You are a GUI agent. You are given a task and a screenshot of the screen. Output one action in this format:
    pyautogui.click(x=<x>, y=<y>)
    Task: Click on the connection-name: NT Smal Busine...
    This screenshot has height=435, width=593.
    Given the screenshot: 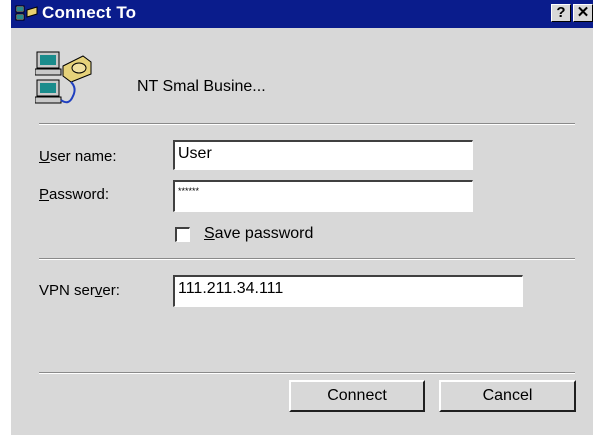 What is the action you would take?
    pyautogui.click(x=201, y=86)
    